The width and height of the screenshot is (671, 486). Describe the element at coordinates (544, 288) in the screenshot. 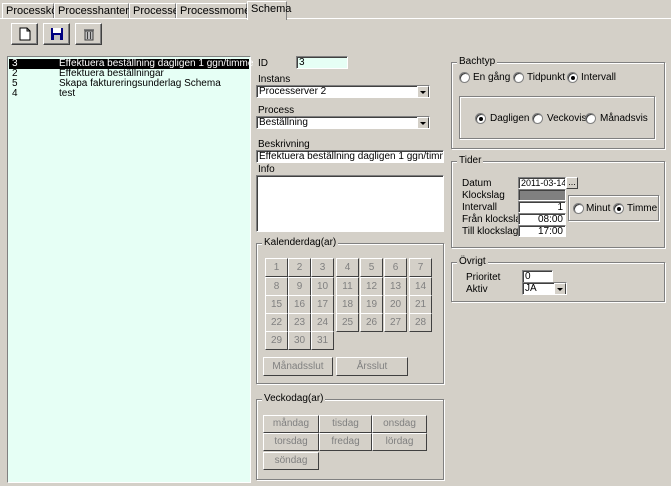

I see `aktiv-select: JA` at that location.